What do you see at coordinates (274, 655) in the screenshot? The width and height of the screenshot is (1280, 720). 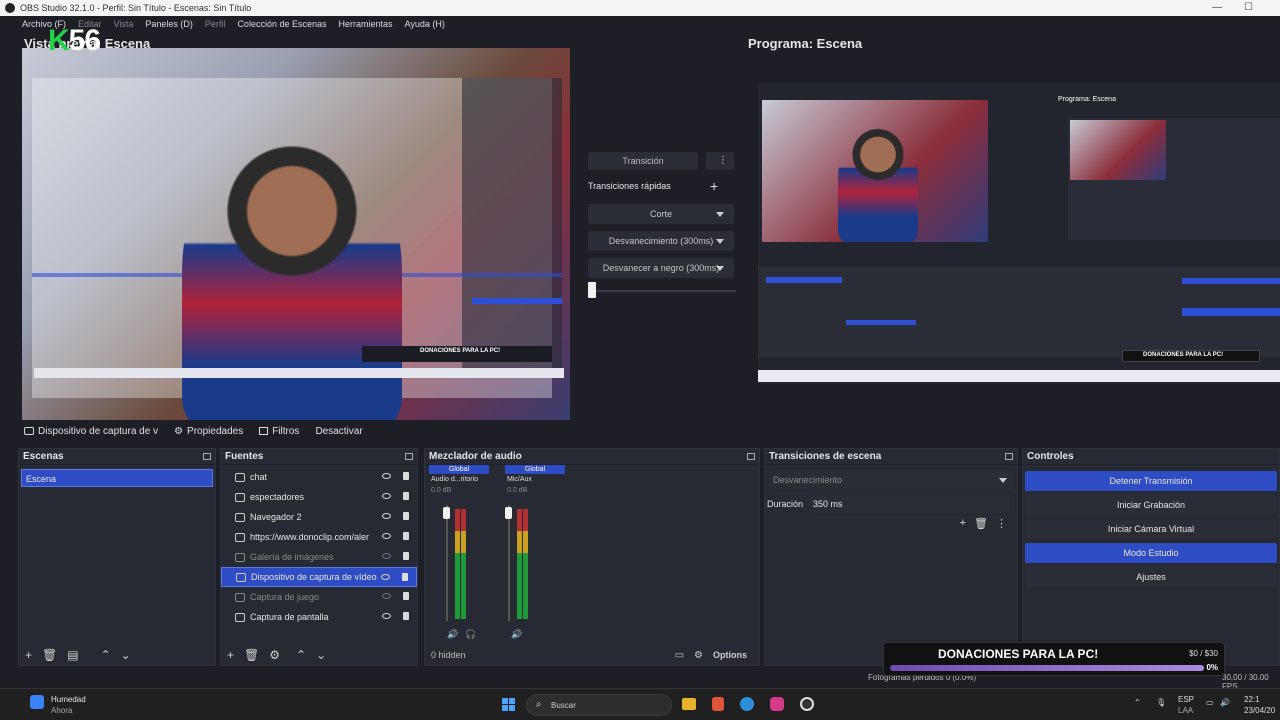 I see `gear-icon: ⚙` at bounding box center [274, 655].